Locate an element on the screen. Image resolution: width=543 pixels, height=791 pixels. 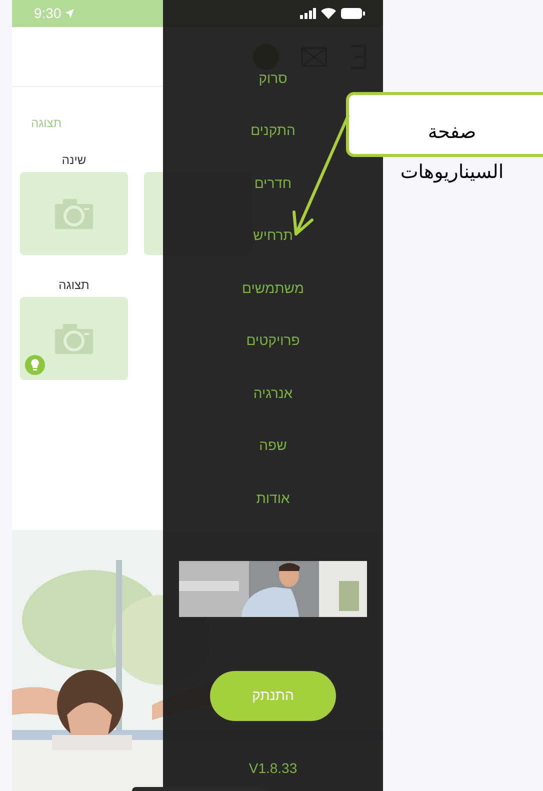
status-time: 9:30 is located at coordinates (48, 13).